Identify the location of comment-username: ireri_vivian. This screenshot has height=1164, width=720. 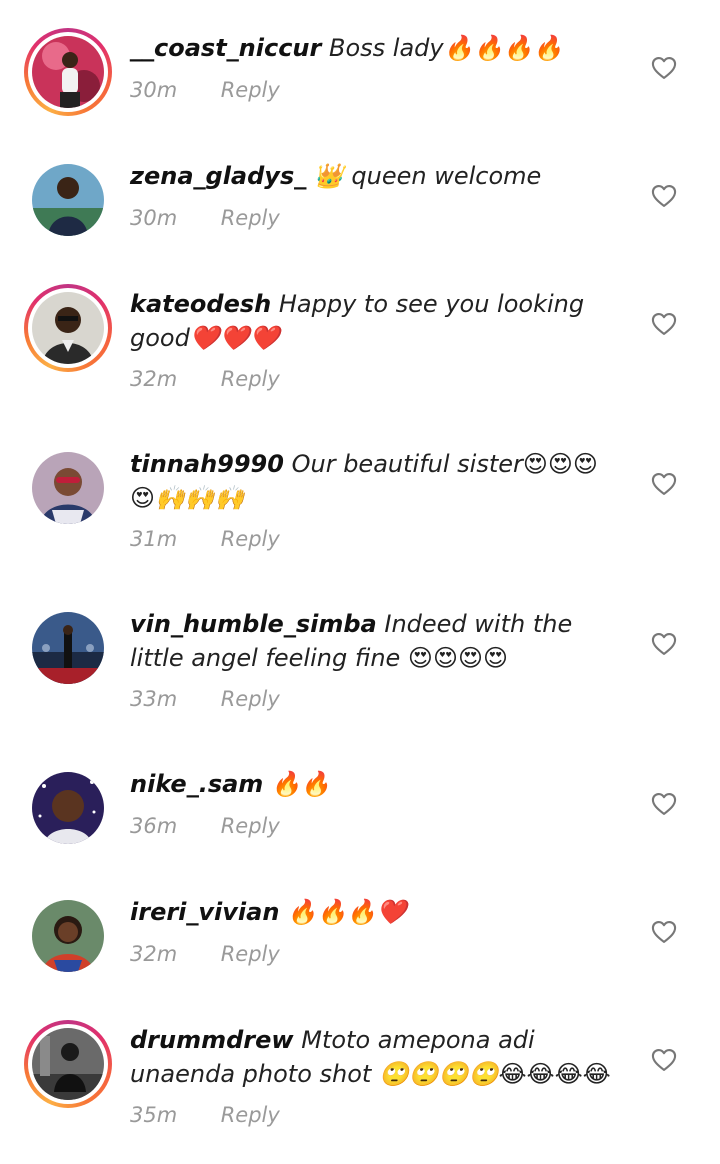
(204, 912).